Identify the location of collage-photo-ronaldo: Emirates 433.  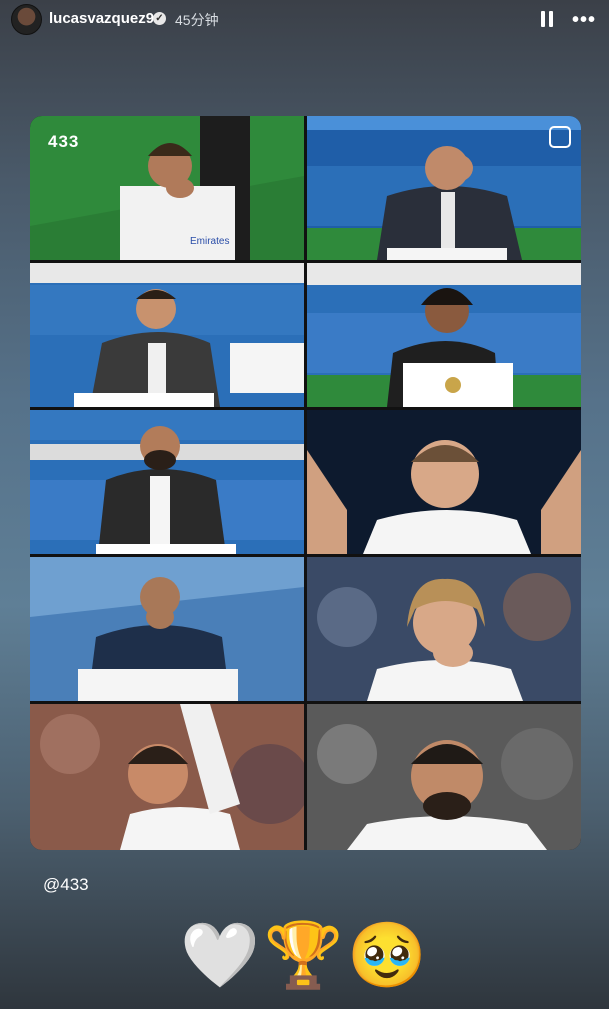
(167, 188).